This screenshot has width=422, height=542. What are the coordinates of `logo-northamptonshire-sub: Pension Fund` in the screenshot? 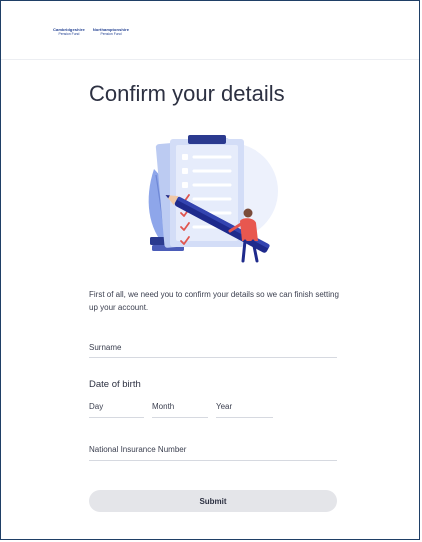 It's located at (111, 34).